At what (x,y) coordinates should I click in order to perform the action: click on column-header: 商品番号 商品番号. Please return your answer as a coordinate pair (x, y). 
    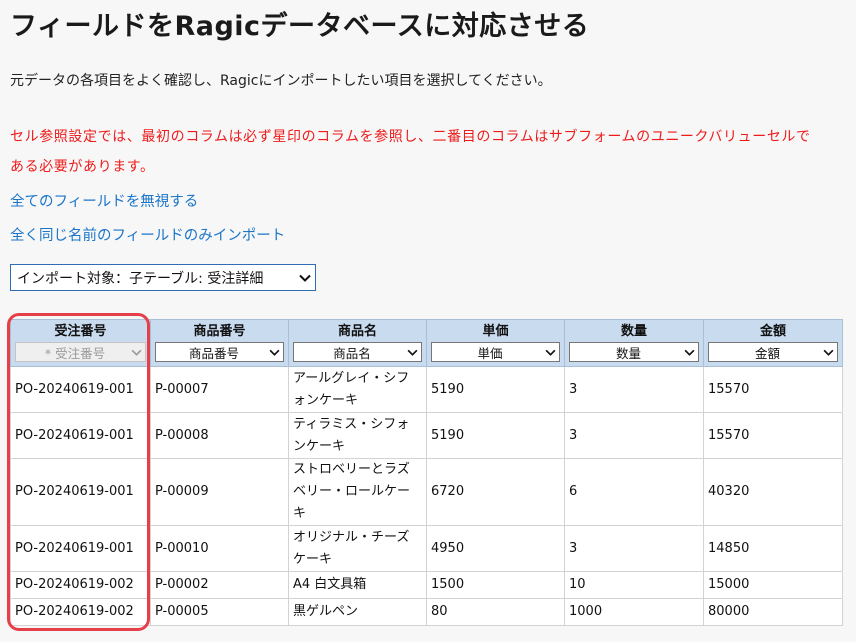
    Looking at the image, I should click on (219, 343).